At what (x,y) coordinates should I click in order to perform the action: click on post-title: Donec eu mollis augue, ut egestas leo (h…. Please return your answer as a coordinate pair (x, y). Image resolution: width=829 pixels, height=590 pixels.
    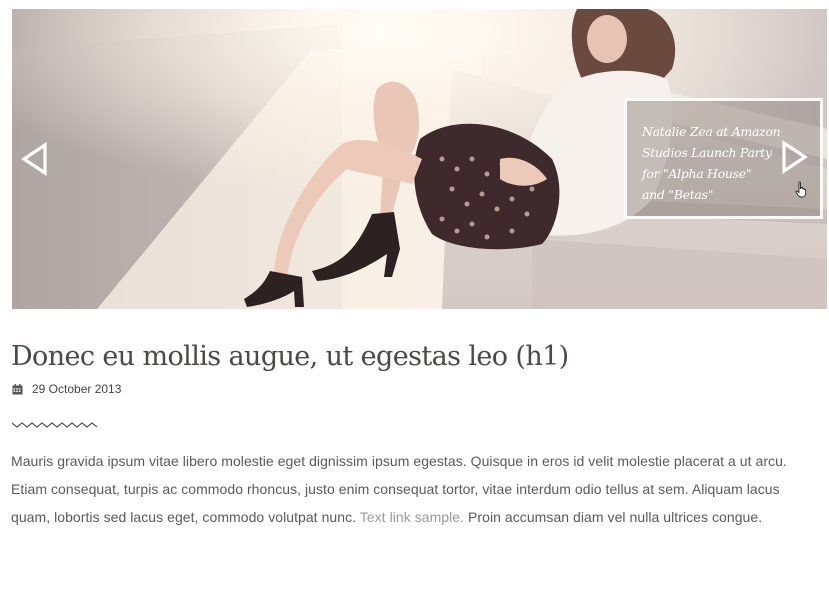
    Looking at the image, I should click on (290, 356).